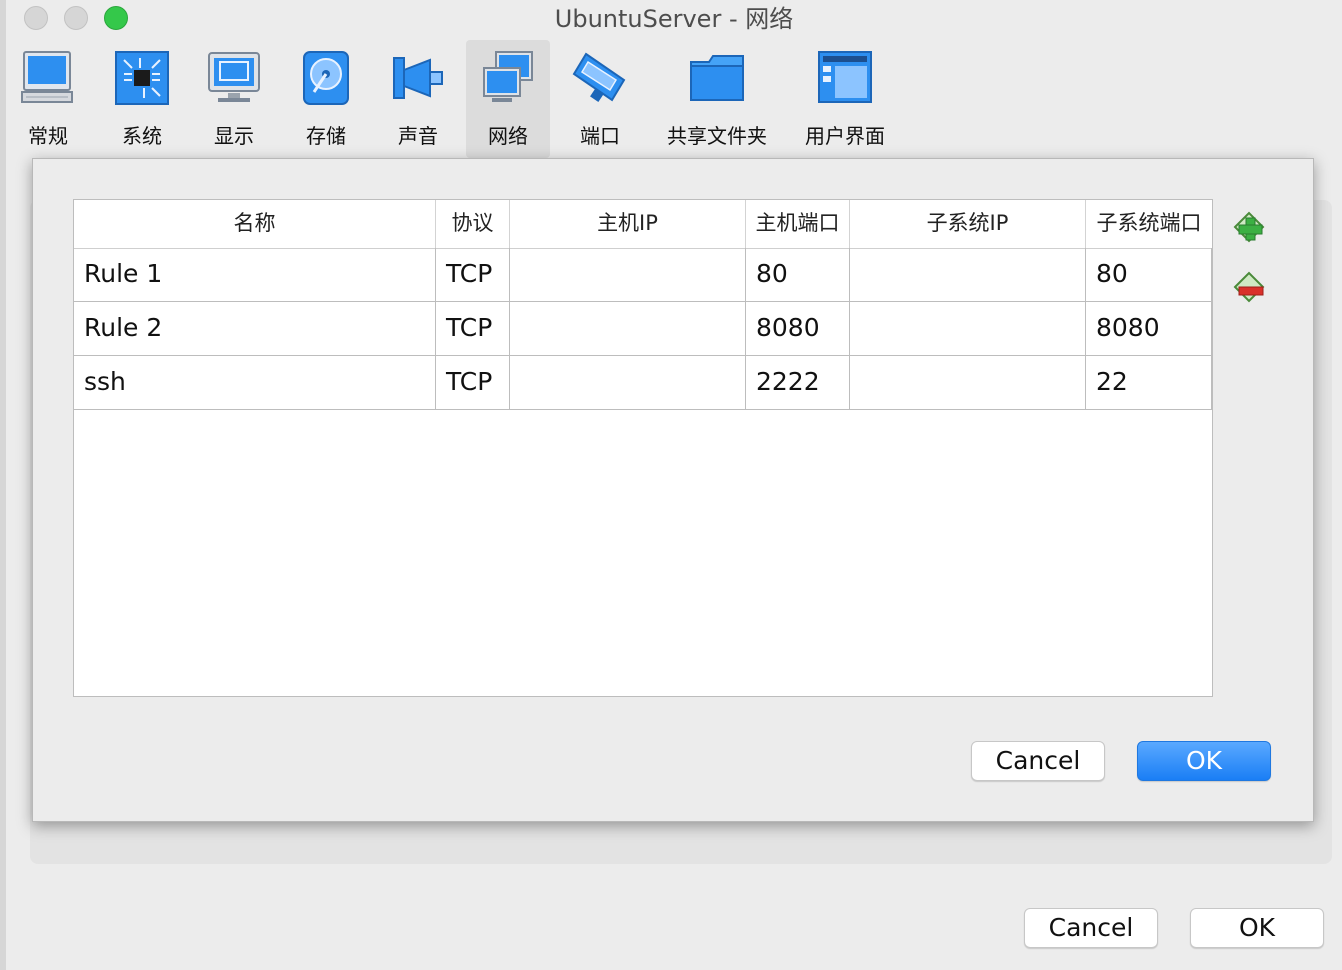  What do you see at coordinates (1149, 275) in the screenshot?
I see `cell-guest-port: 80` at bounding box center [1149, 275].